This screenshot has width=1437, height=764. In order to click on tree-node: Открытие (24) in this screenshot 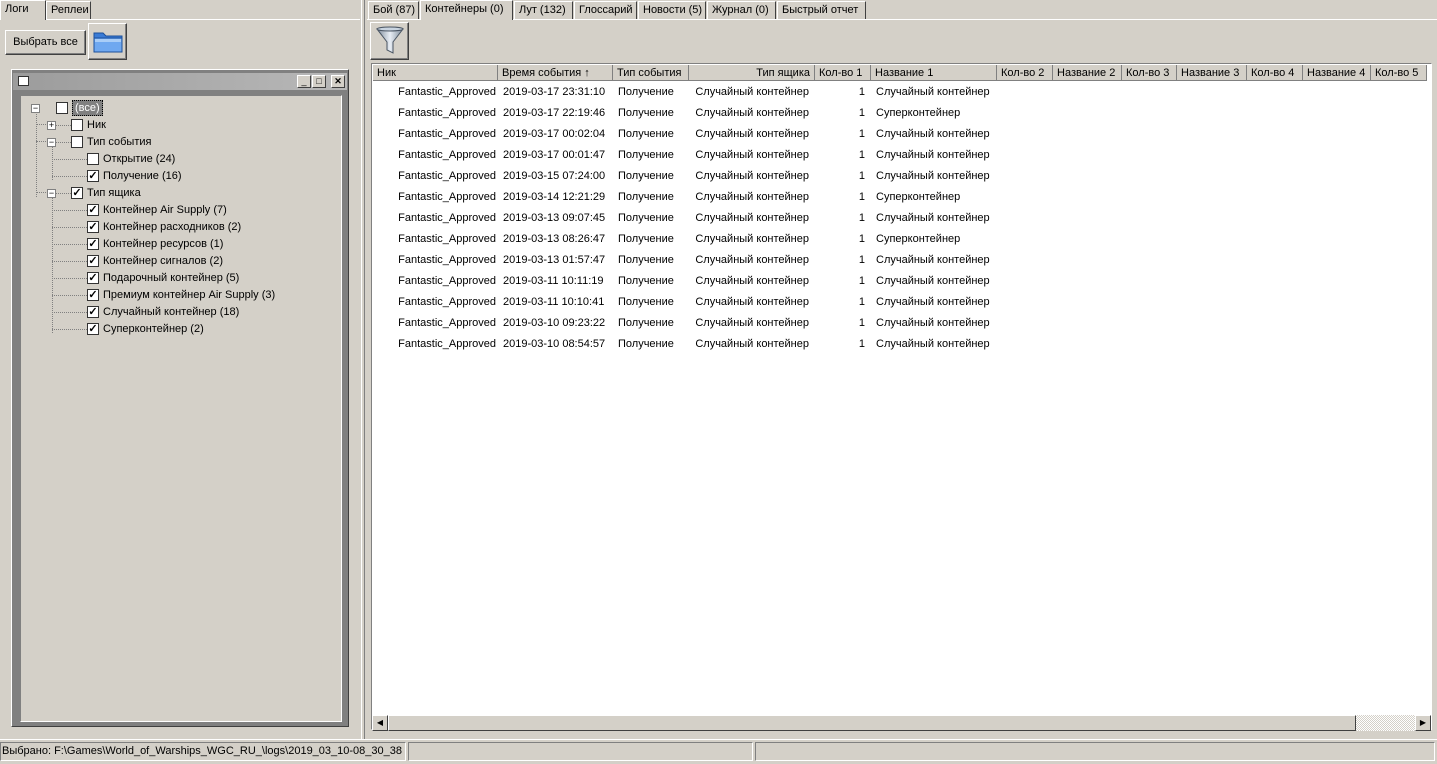, I will do `click(176, 159)`.